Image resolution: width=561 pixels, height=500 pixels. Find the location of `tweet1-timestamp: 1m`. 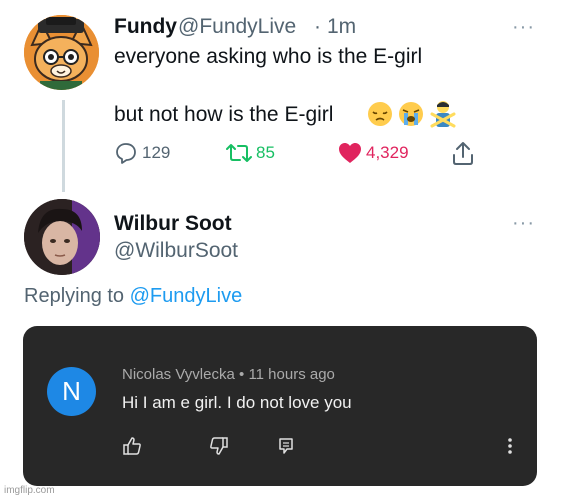

tweet1-timestamp: 1m is located at coordinates (341, 27).